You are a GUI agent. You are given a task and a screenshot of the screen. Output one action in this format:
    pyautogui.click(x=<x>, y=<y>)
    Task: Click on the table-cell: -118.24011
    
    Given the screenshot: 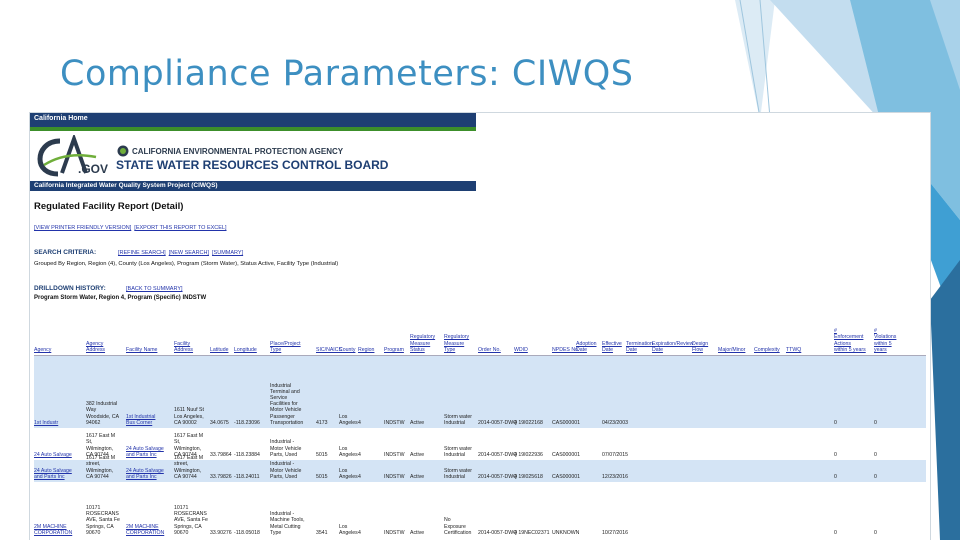 What is the action you would take?
    pyautogui.click(x=247, y=476)
    